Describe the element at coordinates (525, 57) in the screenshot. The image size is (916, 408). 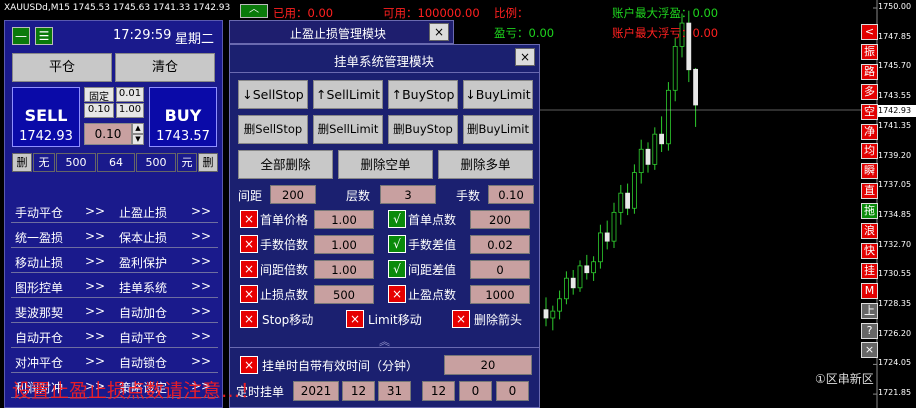
I see `dialog-close-icon: ×` at that location.